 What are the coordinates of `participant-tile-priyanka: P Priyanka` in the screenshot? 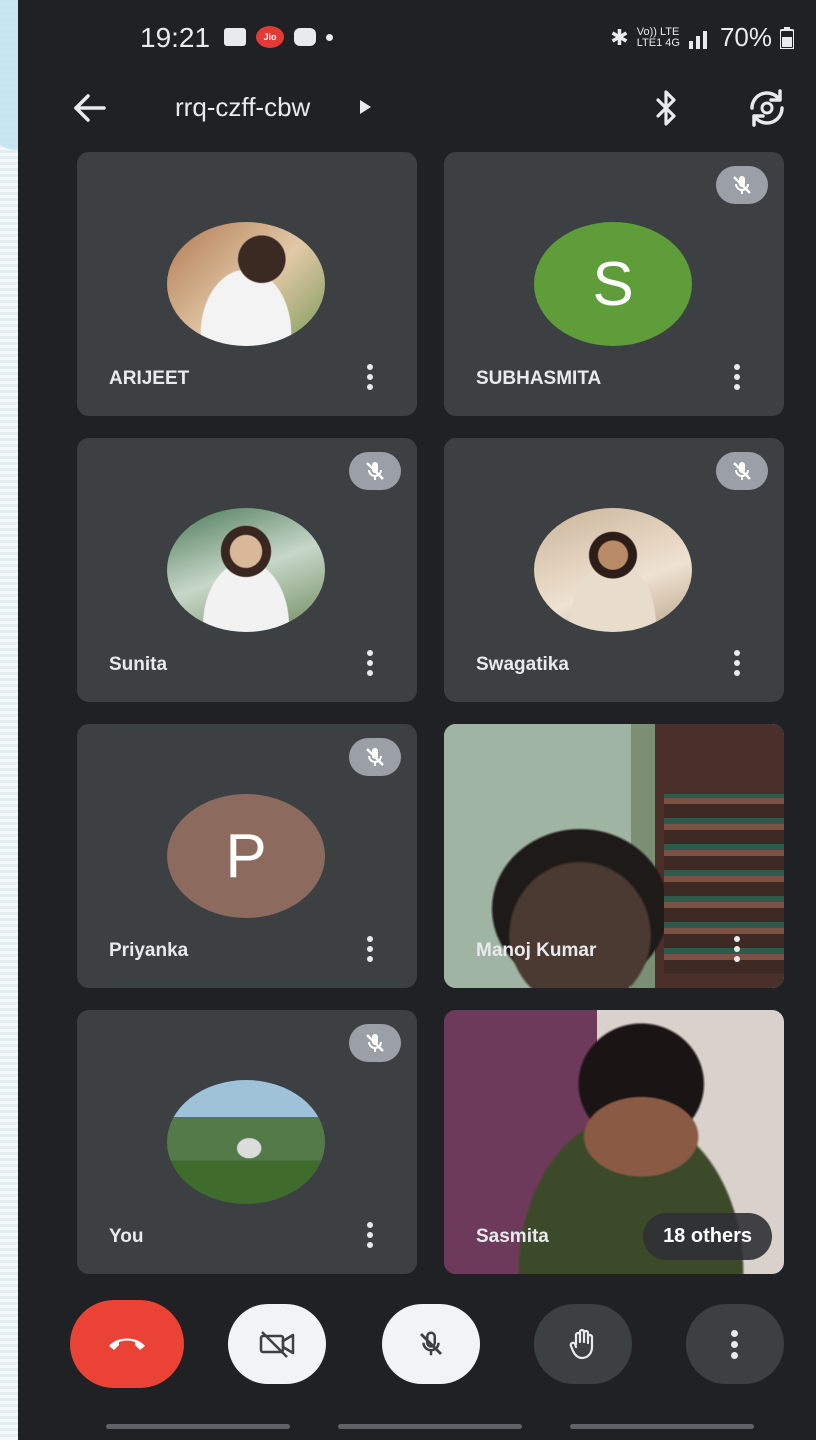 It's located at (247, 856).